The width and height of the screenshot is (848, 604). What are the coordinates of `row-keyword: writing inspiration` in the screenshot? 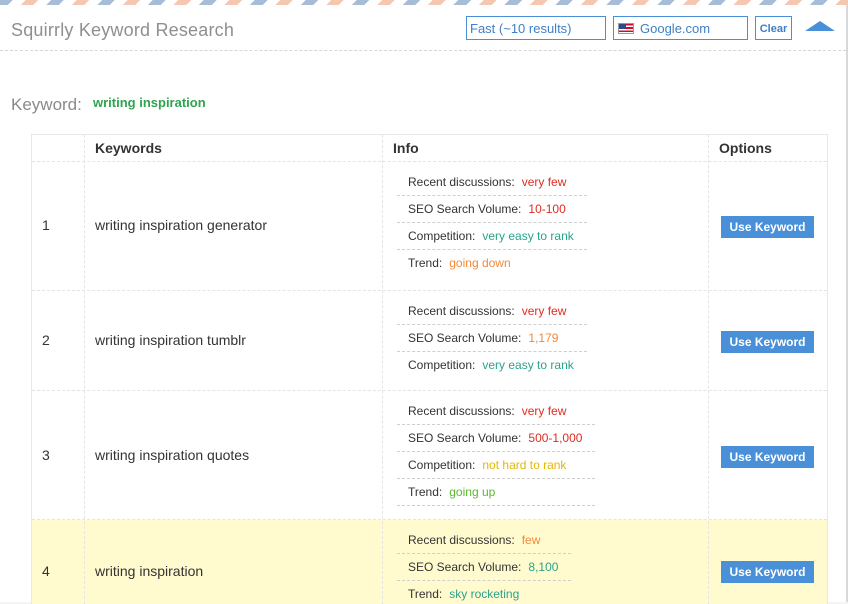 It's located at (149, 571).